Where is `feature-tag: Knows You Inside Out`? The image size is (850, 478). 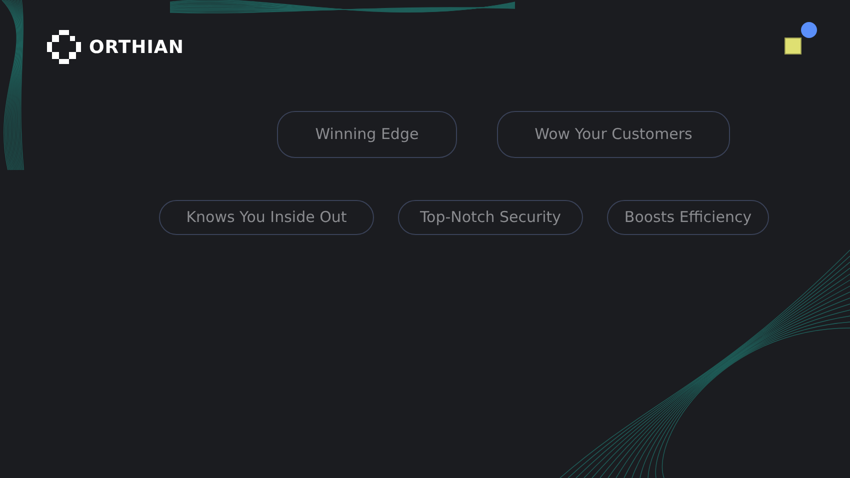 feature-tag: Knows You Inside Out is located at coordinates (266, 217).